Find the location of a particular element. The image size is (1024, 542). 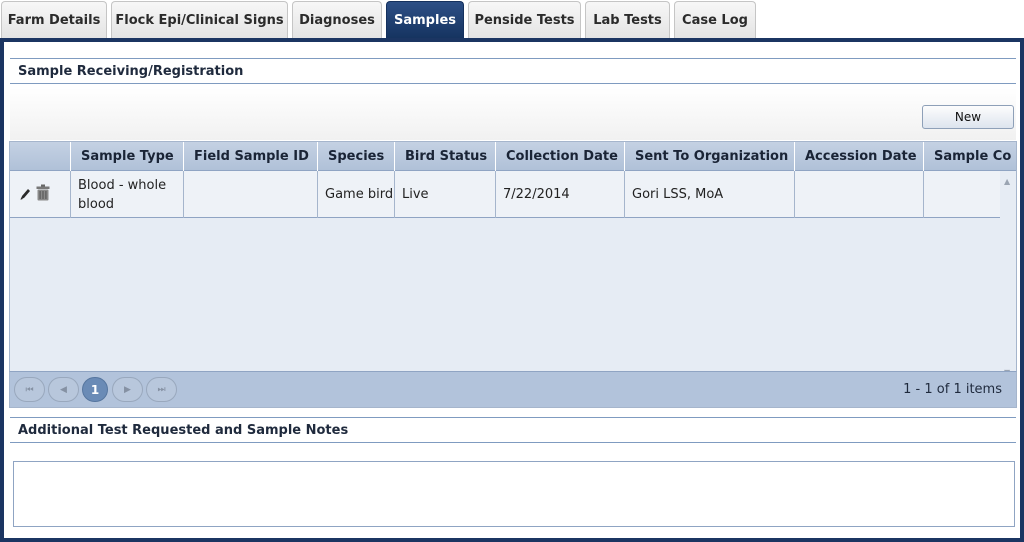

sample-receiving-header: Sample Receiving/Registration is located at coordinates (513, 71).